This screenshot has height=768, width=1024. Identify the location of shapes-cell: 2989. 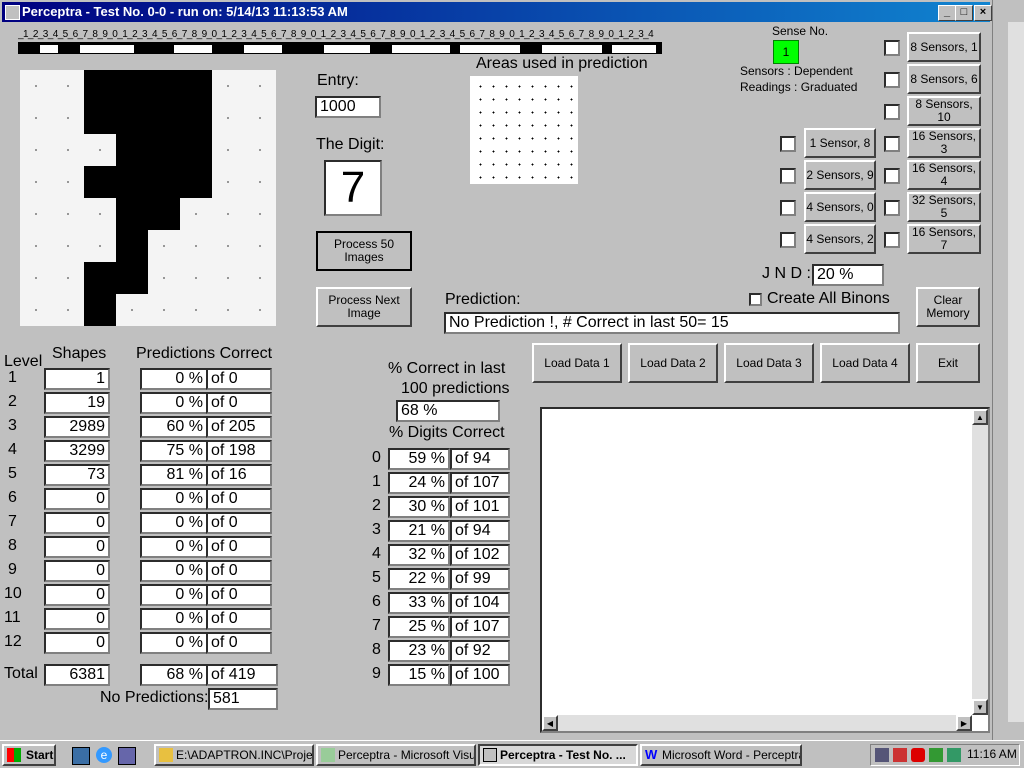
(77, 427).